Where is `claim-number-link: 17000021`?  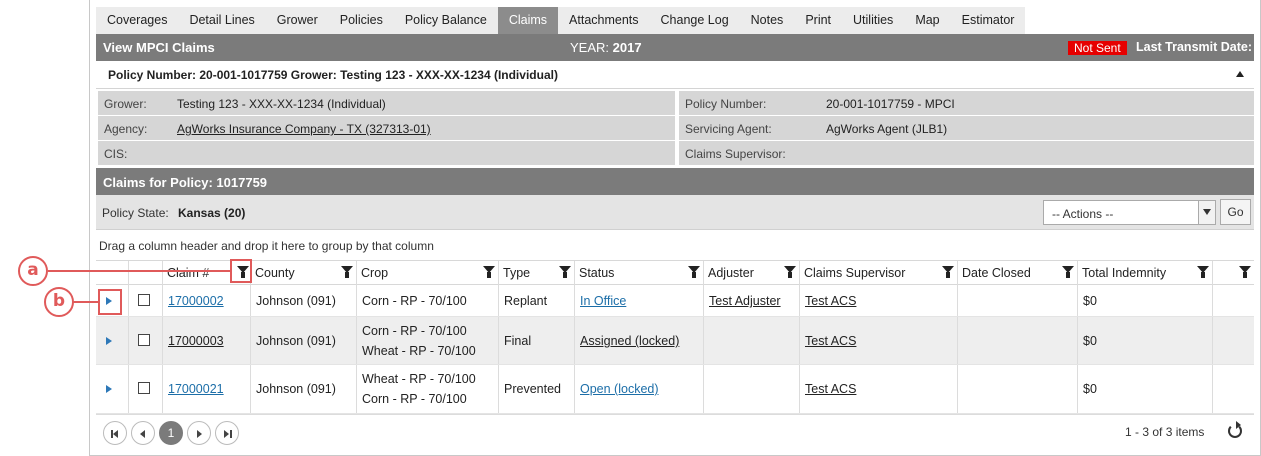 claim-number-link: 17000021 is located at coordinates (196, 389).